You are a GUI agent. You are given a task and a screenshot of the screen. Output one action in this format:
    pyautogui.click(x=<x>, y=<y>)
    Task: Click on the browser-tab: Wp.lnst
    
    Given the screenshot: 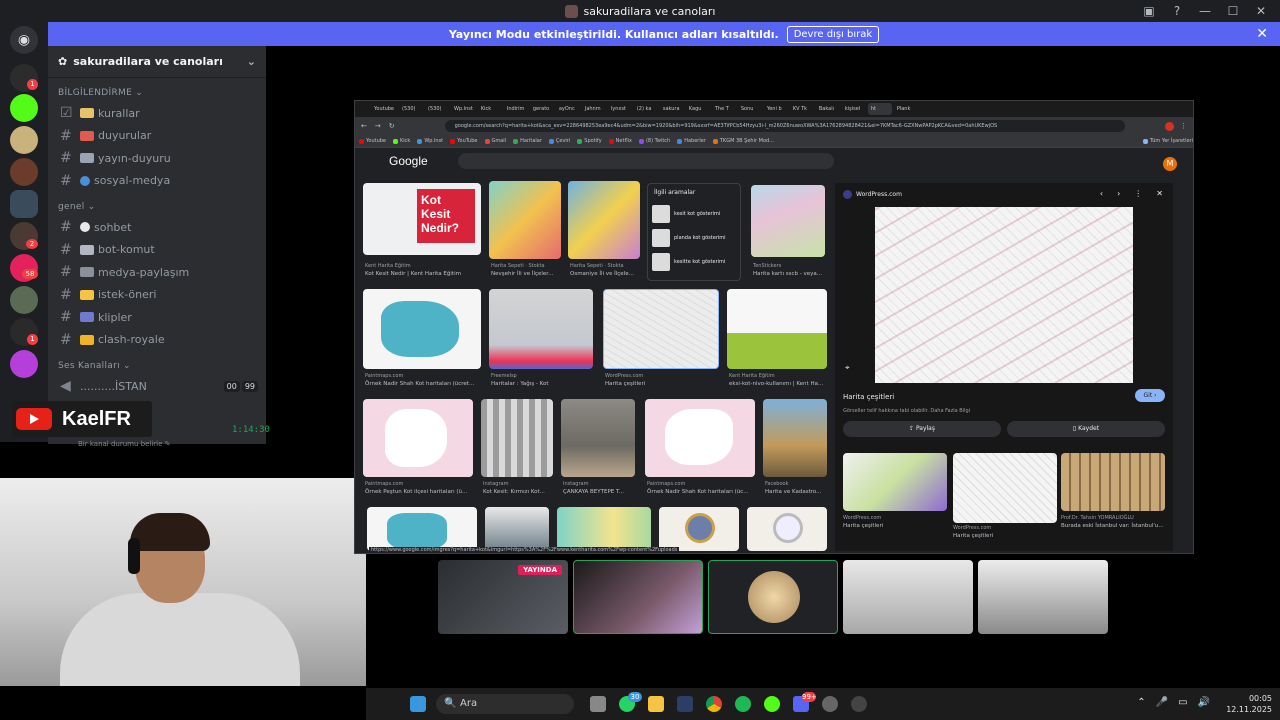 What is the action you would take?
    pyautogui.click(x=463, y=109)
    